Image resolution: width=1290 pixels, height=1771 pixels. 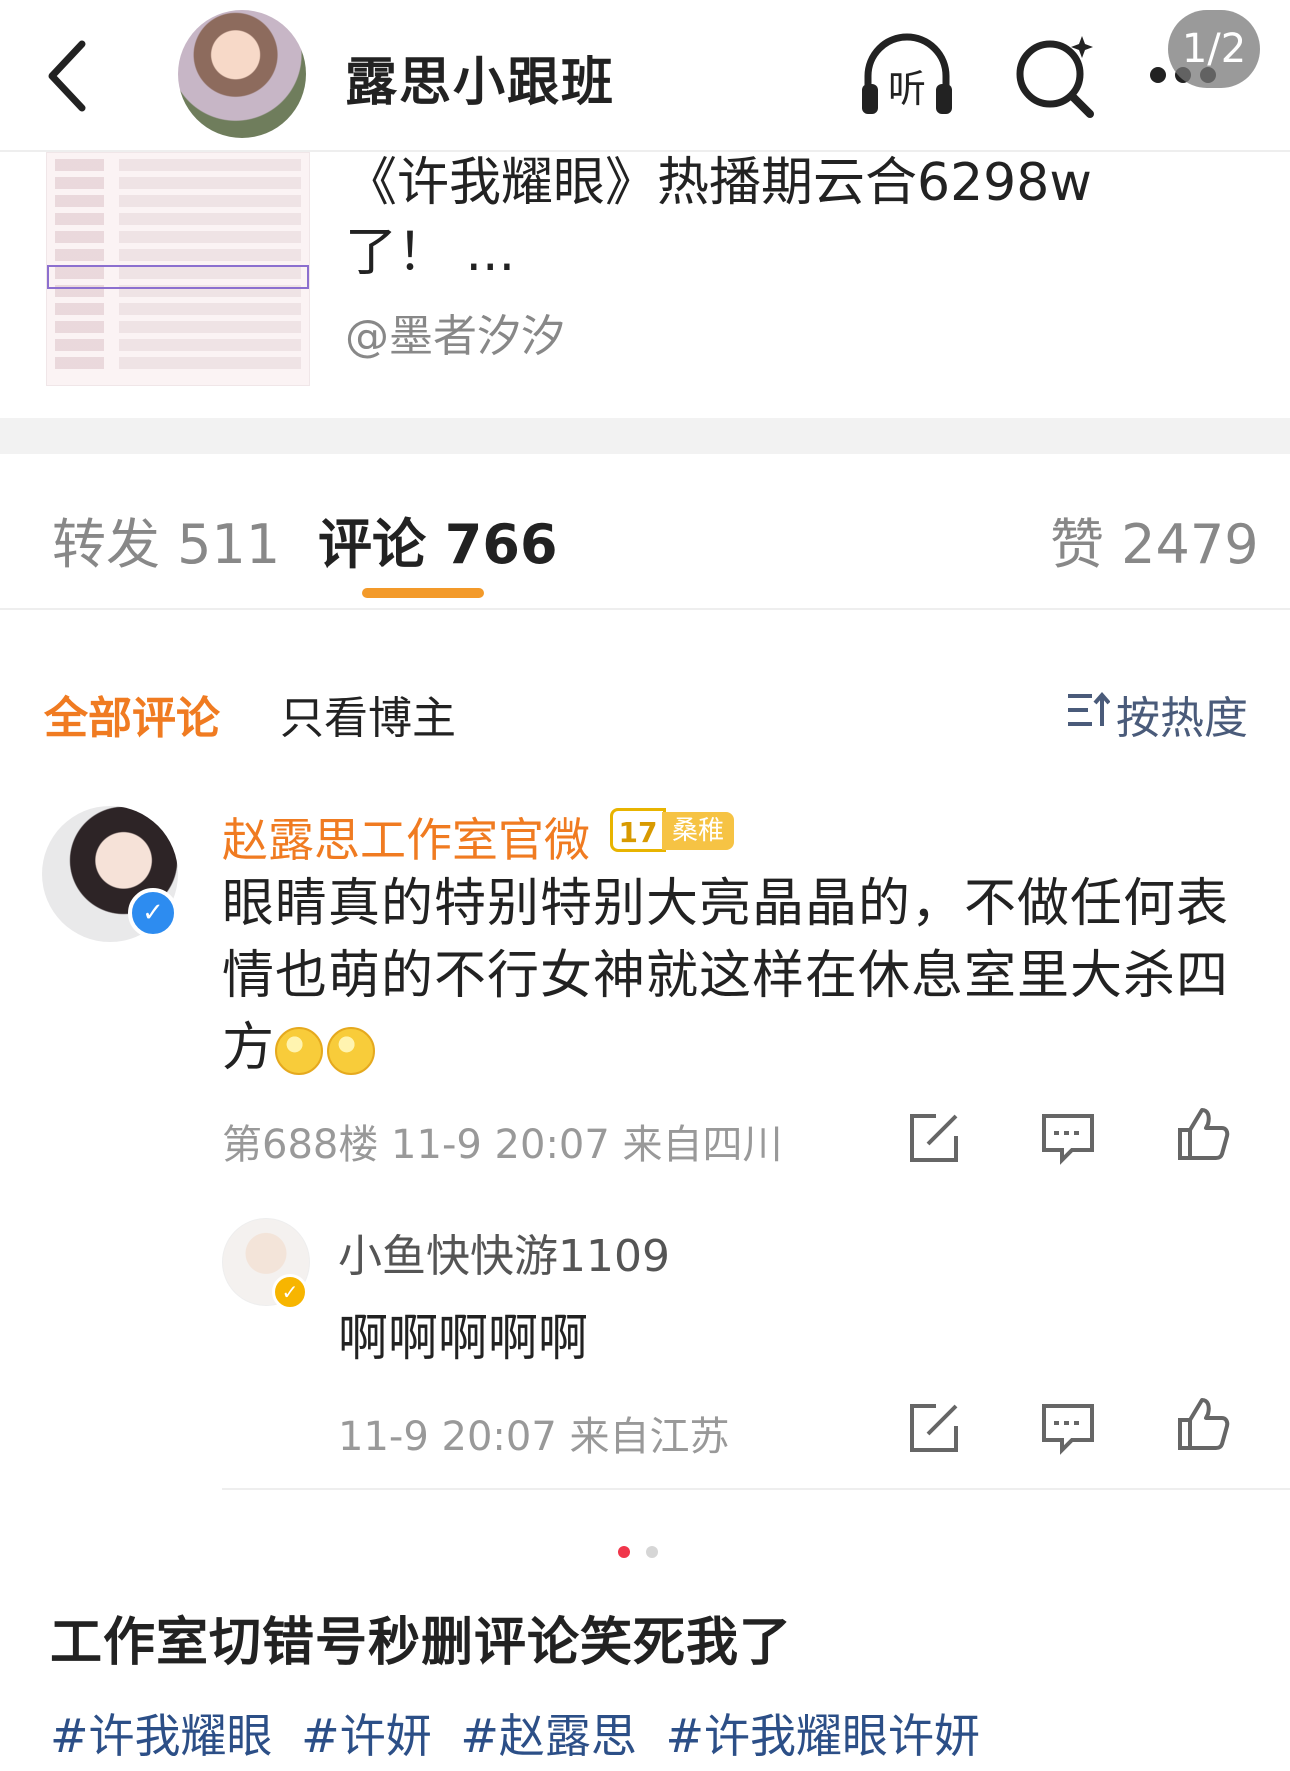 I want to click on repost-author: @墨者汐汐, so click(x=455, y=332).